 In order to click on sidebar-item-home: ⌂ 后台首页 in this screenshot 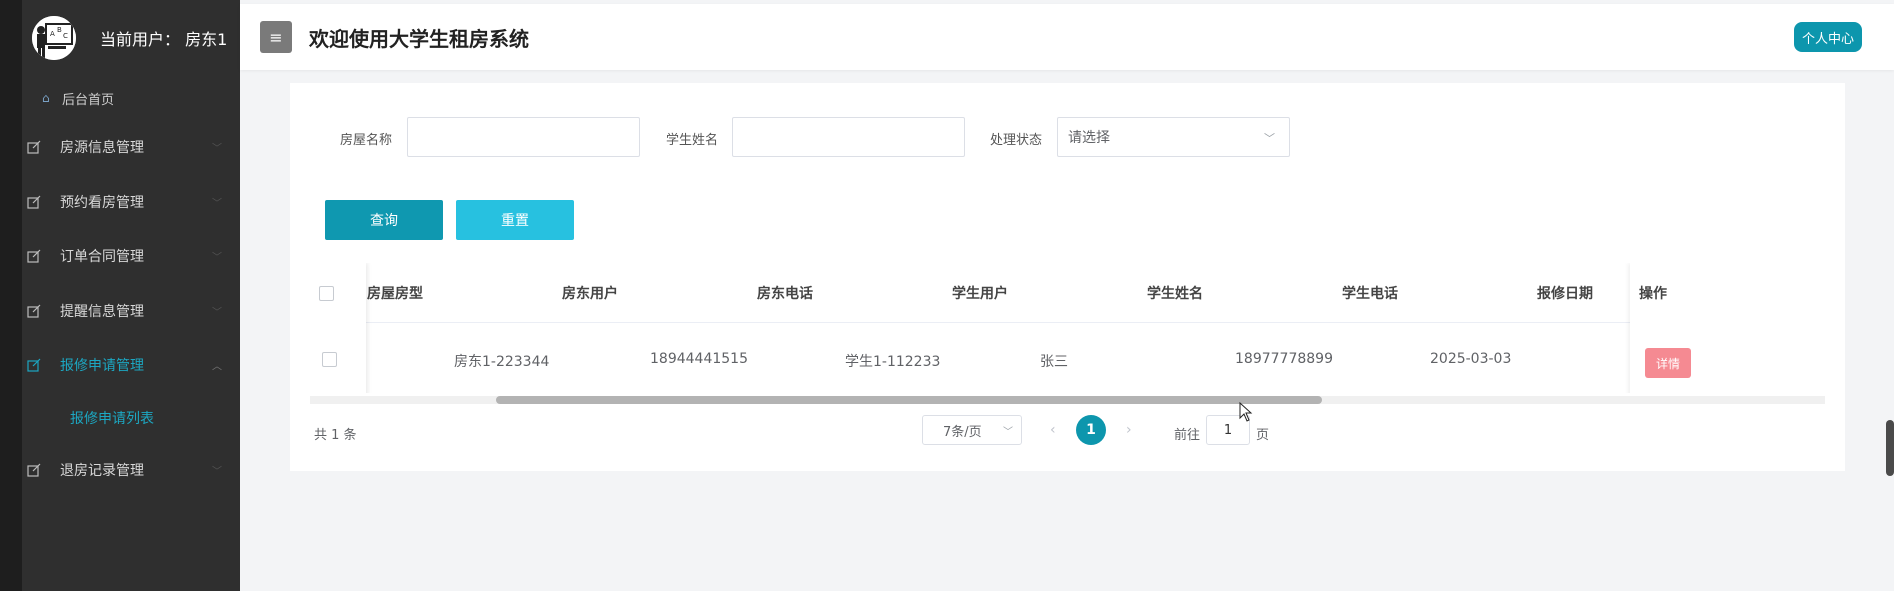, I will do `click(131, 98)`.